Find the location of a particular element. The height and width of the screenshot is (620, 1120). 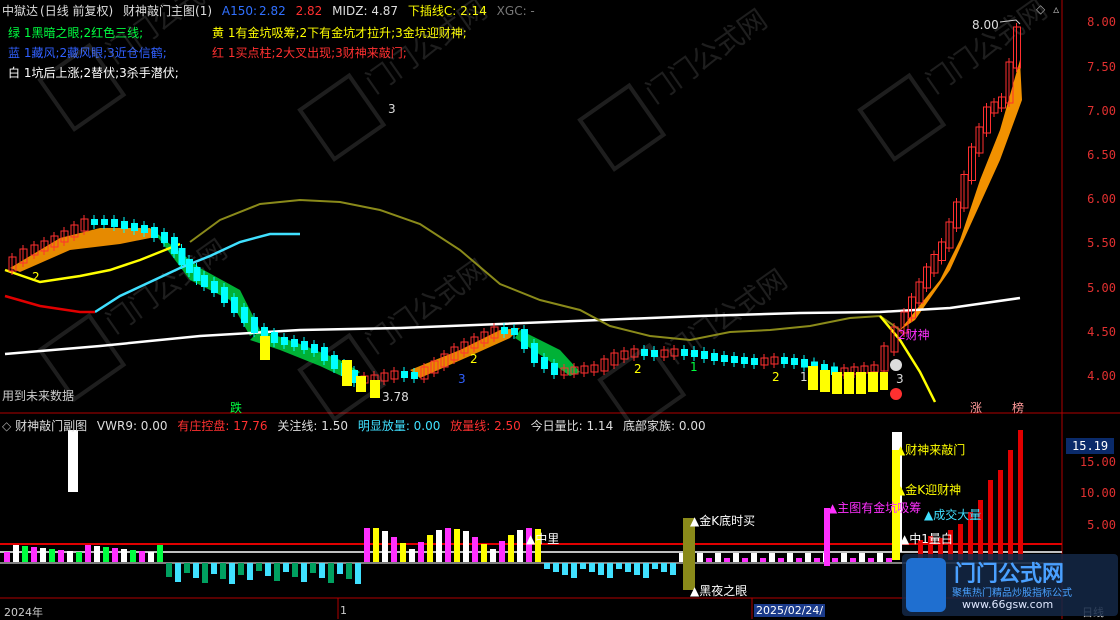

signal-number: 3 is located at coordinates (900, 379).